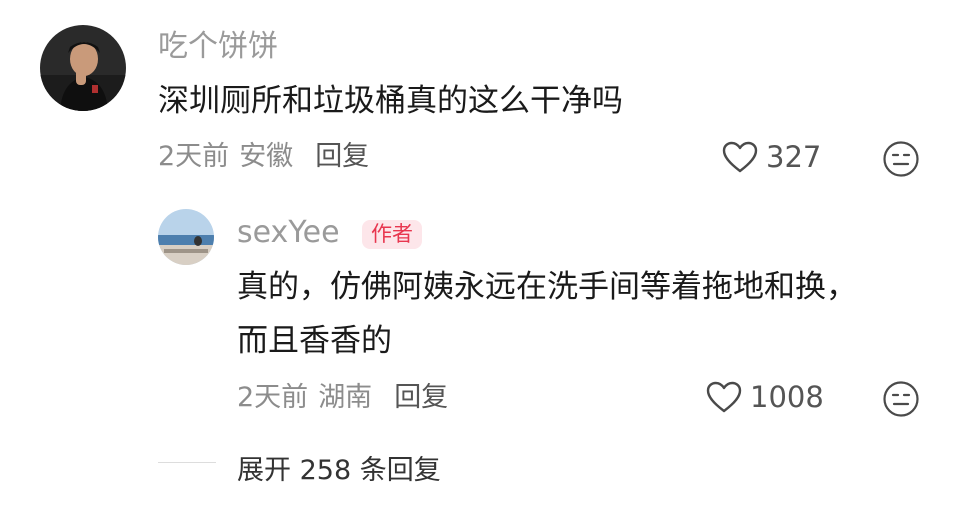 This screenshot has width=960, height=519. Describe the element at coordinates (288, 233) in the screenshot. I see `reply-author-name: sexYee` at that location.